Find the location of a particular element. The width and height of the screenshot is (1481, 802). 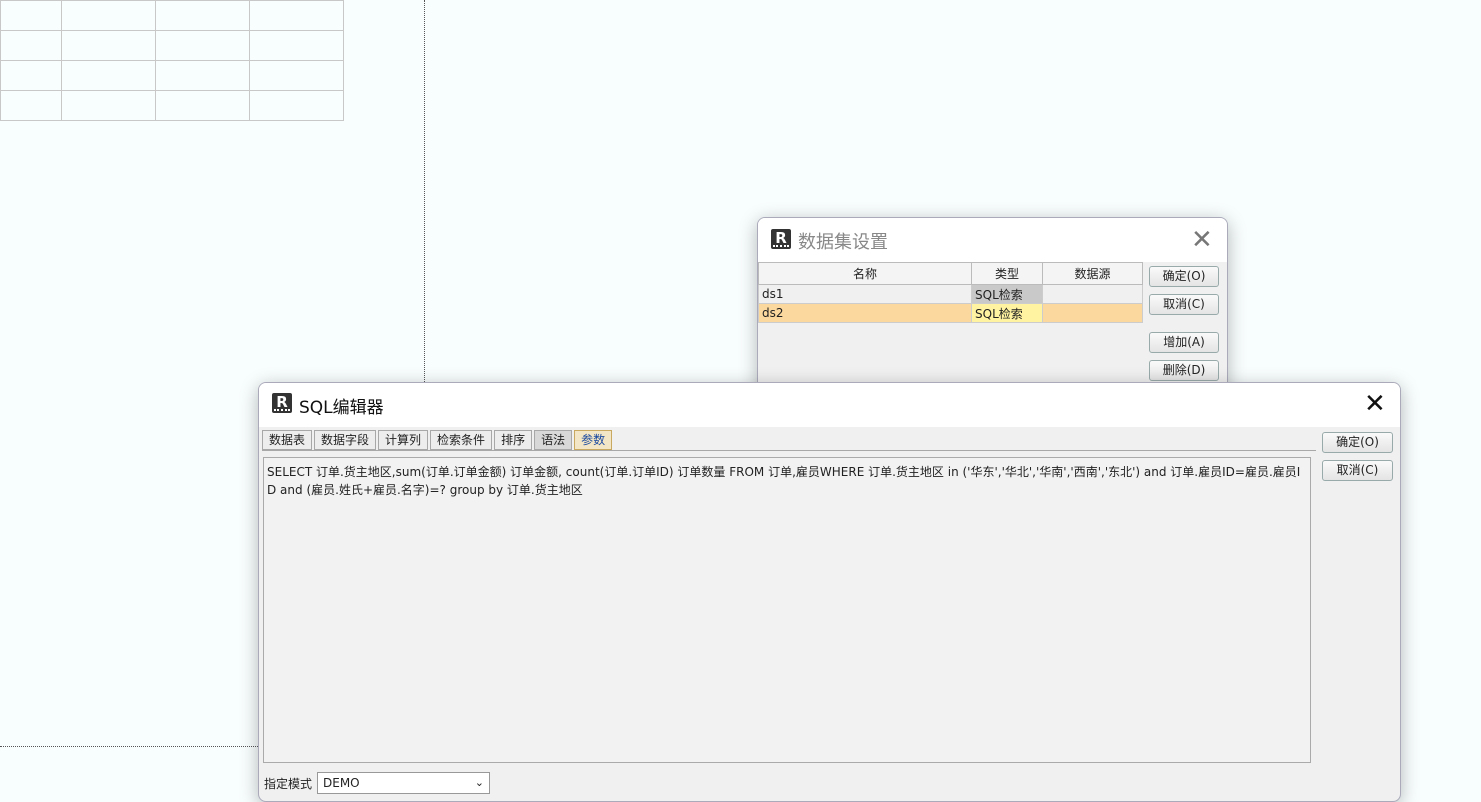

column-header-source: 数据源 is located at coordinates (1092, 273).